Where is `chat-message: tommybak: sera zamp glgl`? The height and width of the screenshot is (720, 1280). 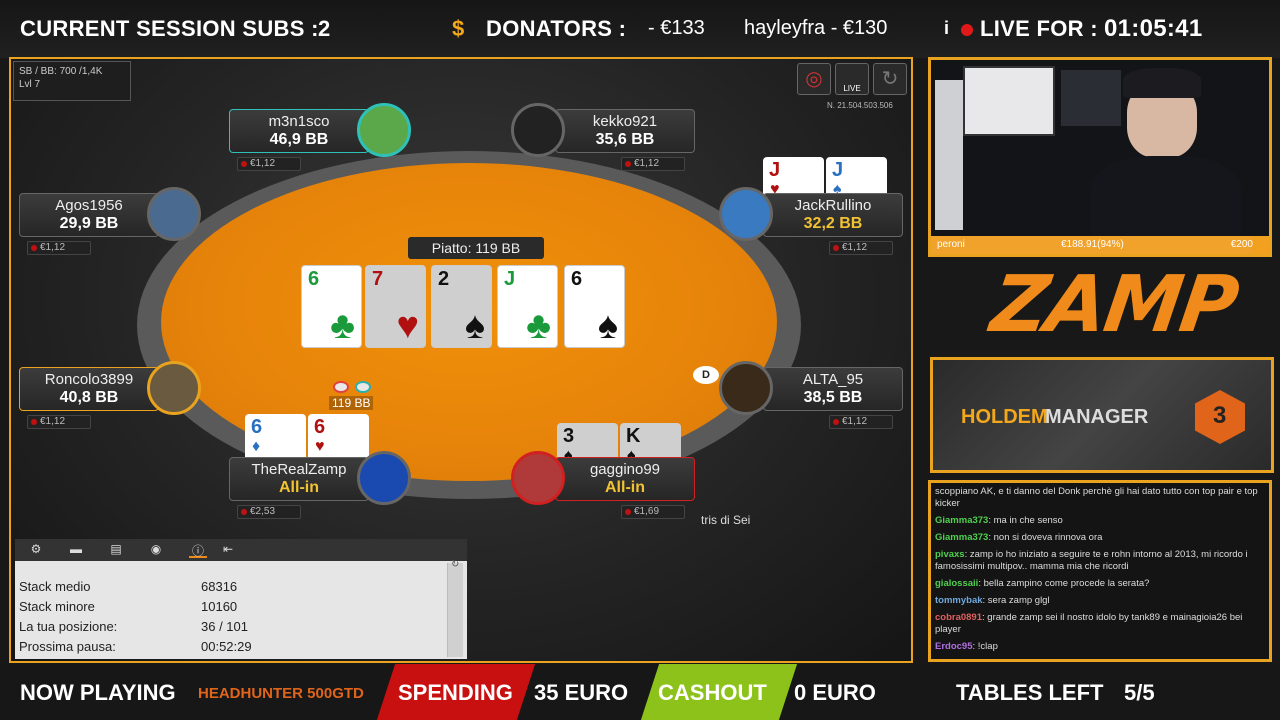 chat-message: tommybak: sera zamp glgl is located at coordinates (992, 600).